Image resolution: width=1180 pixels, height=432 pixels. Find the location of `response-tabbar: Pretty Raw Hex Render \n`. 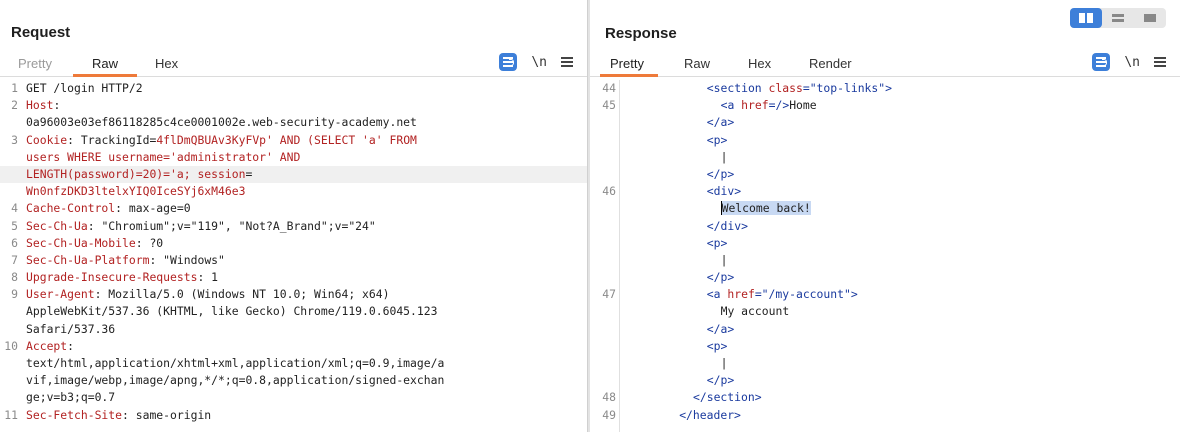

response-tabbar: Pretty Raw Hex Render \n is located at coordinates (885, 63).